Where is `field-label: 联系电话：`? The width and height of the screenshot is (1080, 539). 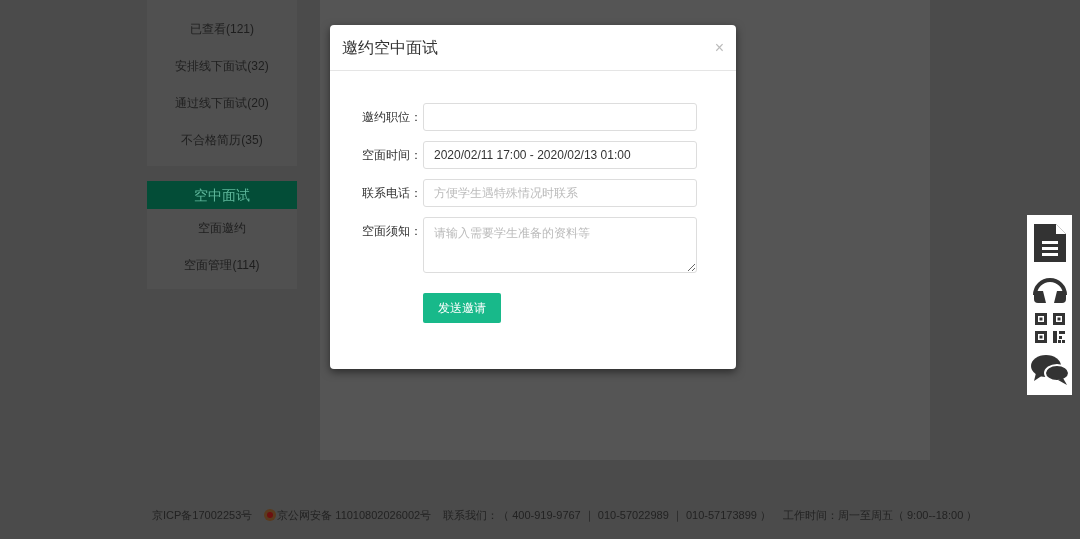 field-label: 联系电话： is located at coordinates (392, 193).